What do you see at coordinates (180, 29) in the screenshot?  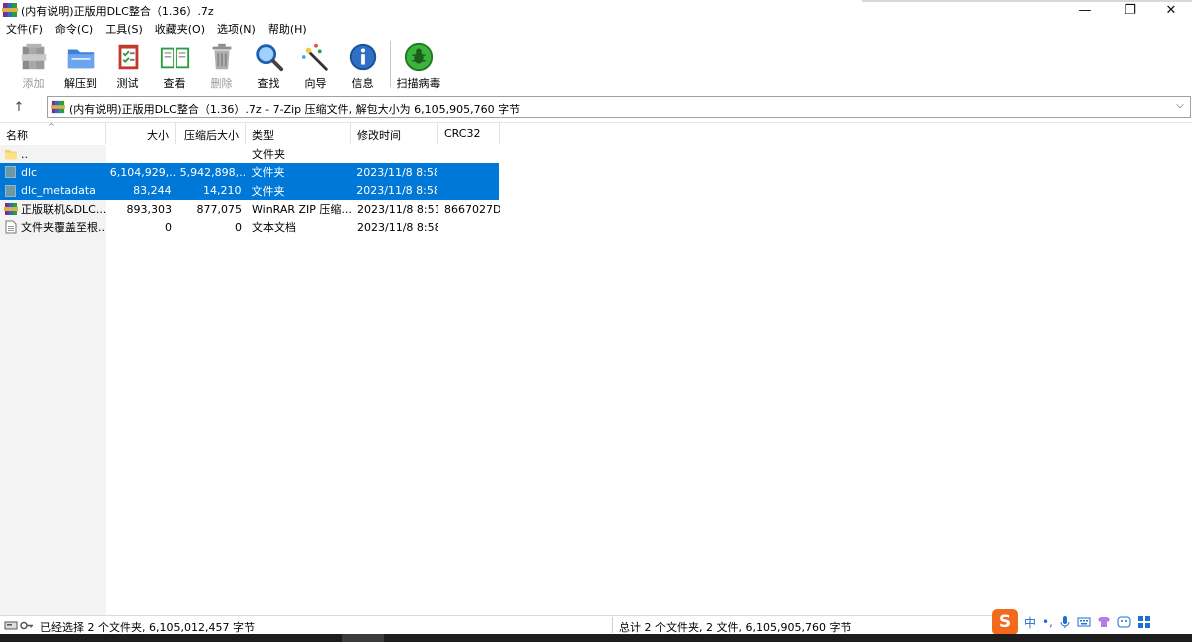 I see `menu-favorites: 收藏夹(O)` at bounding box center [180, 29].